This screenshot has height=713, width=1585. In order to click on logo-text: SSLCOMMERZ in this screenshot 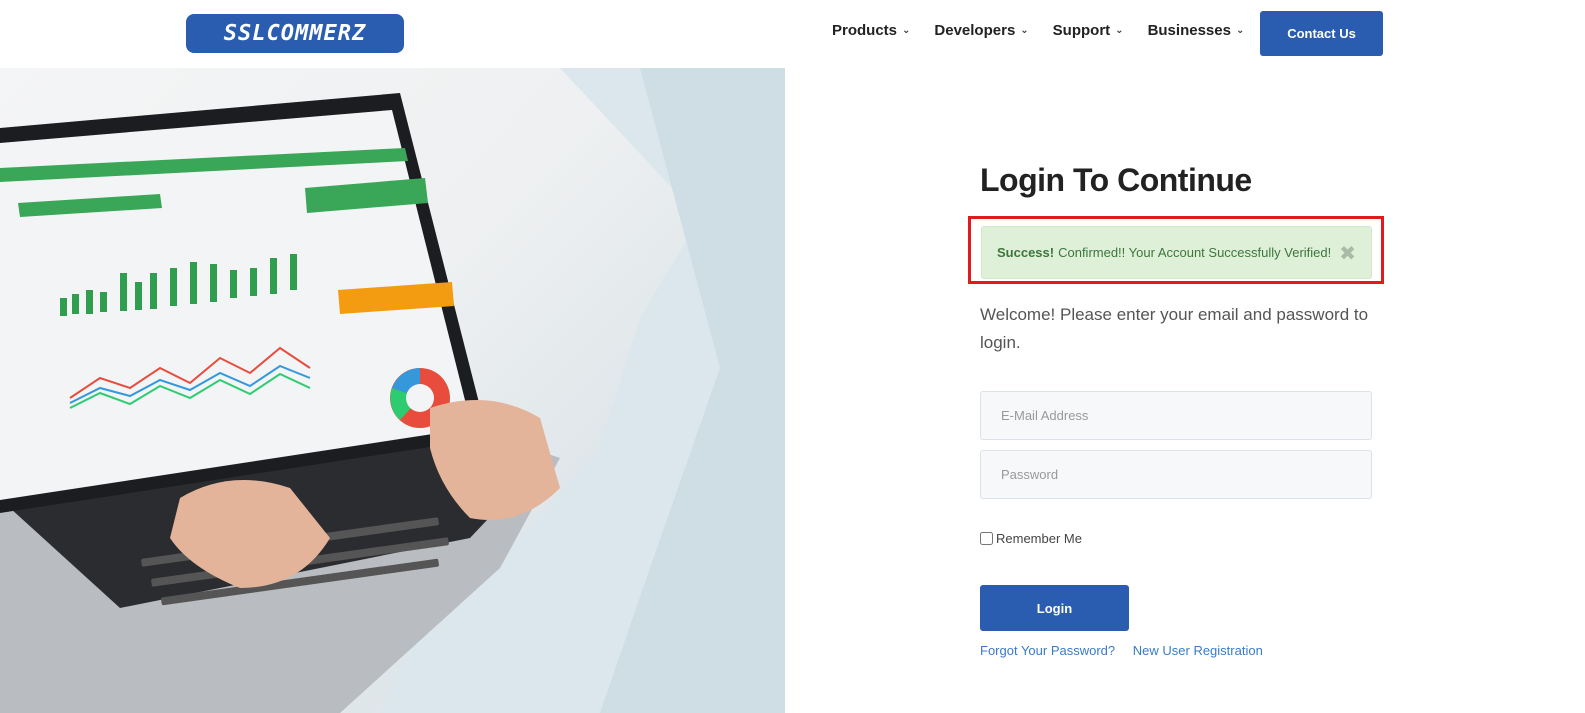, I will do `click(295, 33)`.